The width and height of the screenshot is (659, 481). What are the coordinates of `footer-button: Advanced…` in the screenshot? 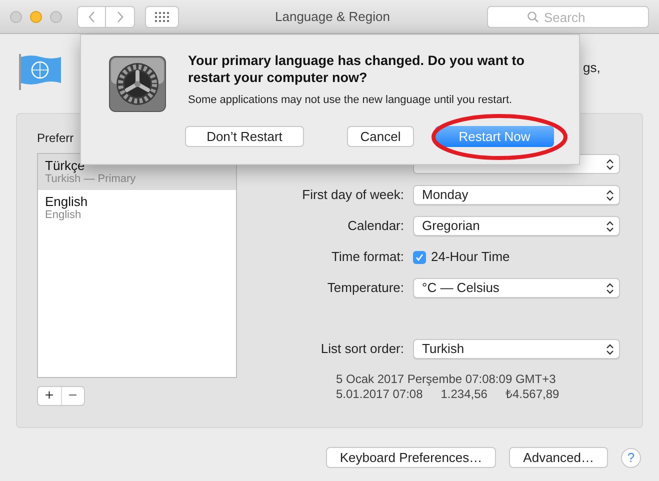 It's located at (558, 457).